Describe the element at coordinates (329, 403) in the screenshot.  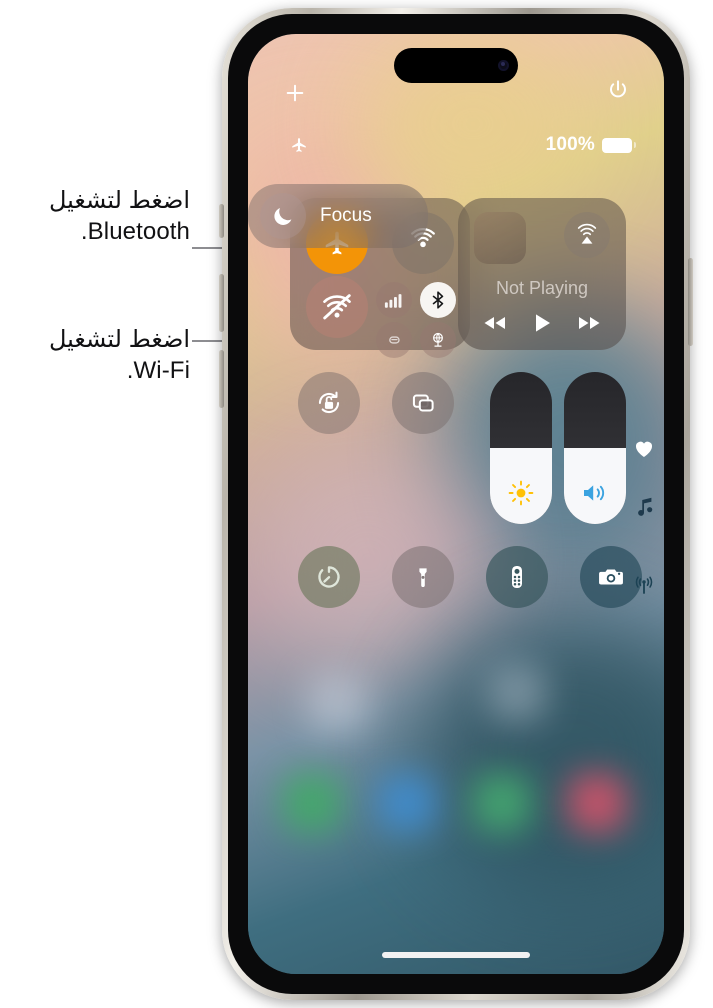
I see `rotation-lock-toggle` at that location.